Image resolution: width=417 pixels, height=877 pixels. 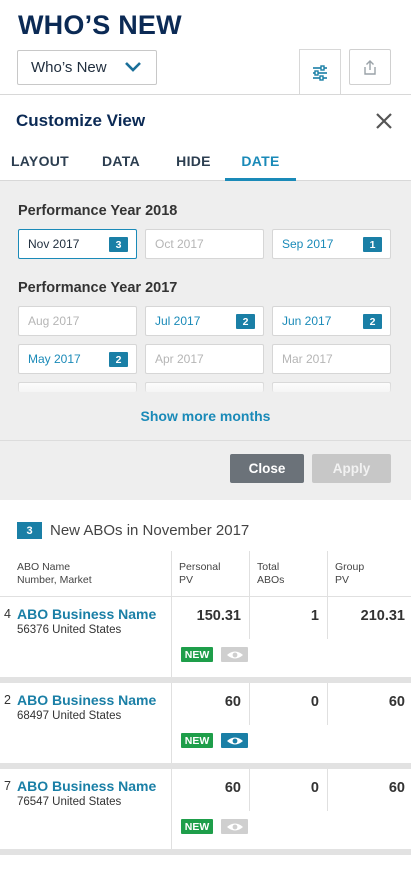 I want to click on export-button, so click(x=370, y=67).